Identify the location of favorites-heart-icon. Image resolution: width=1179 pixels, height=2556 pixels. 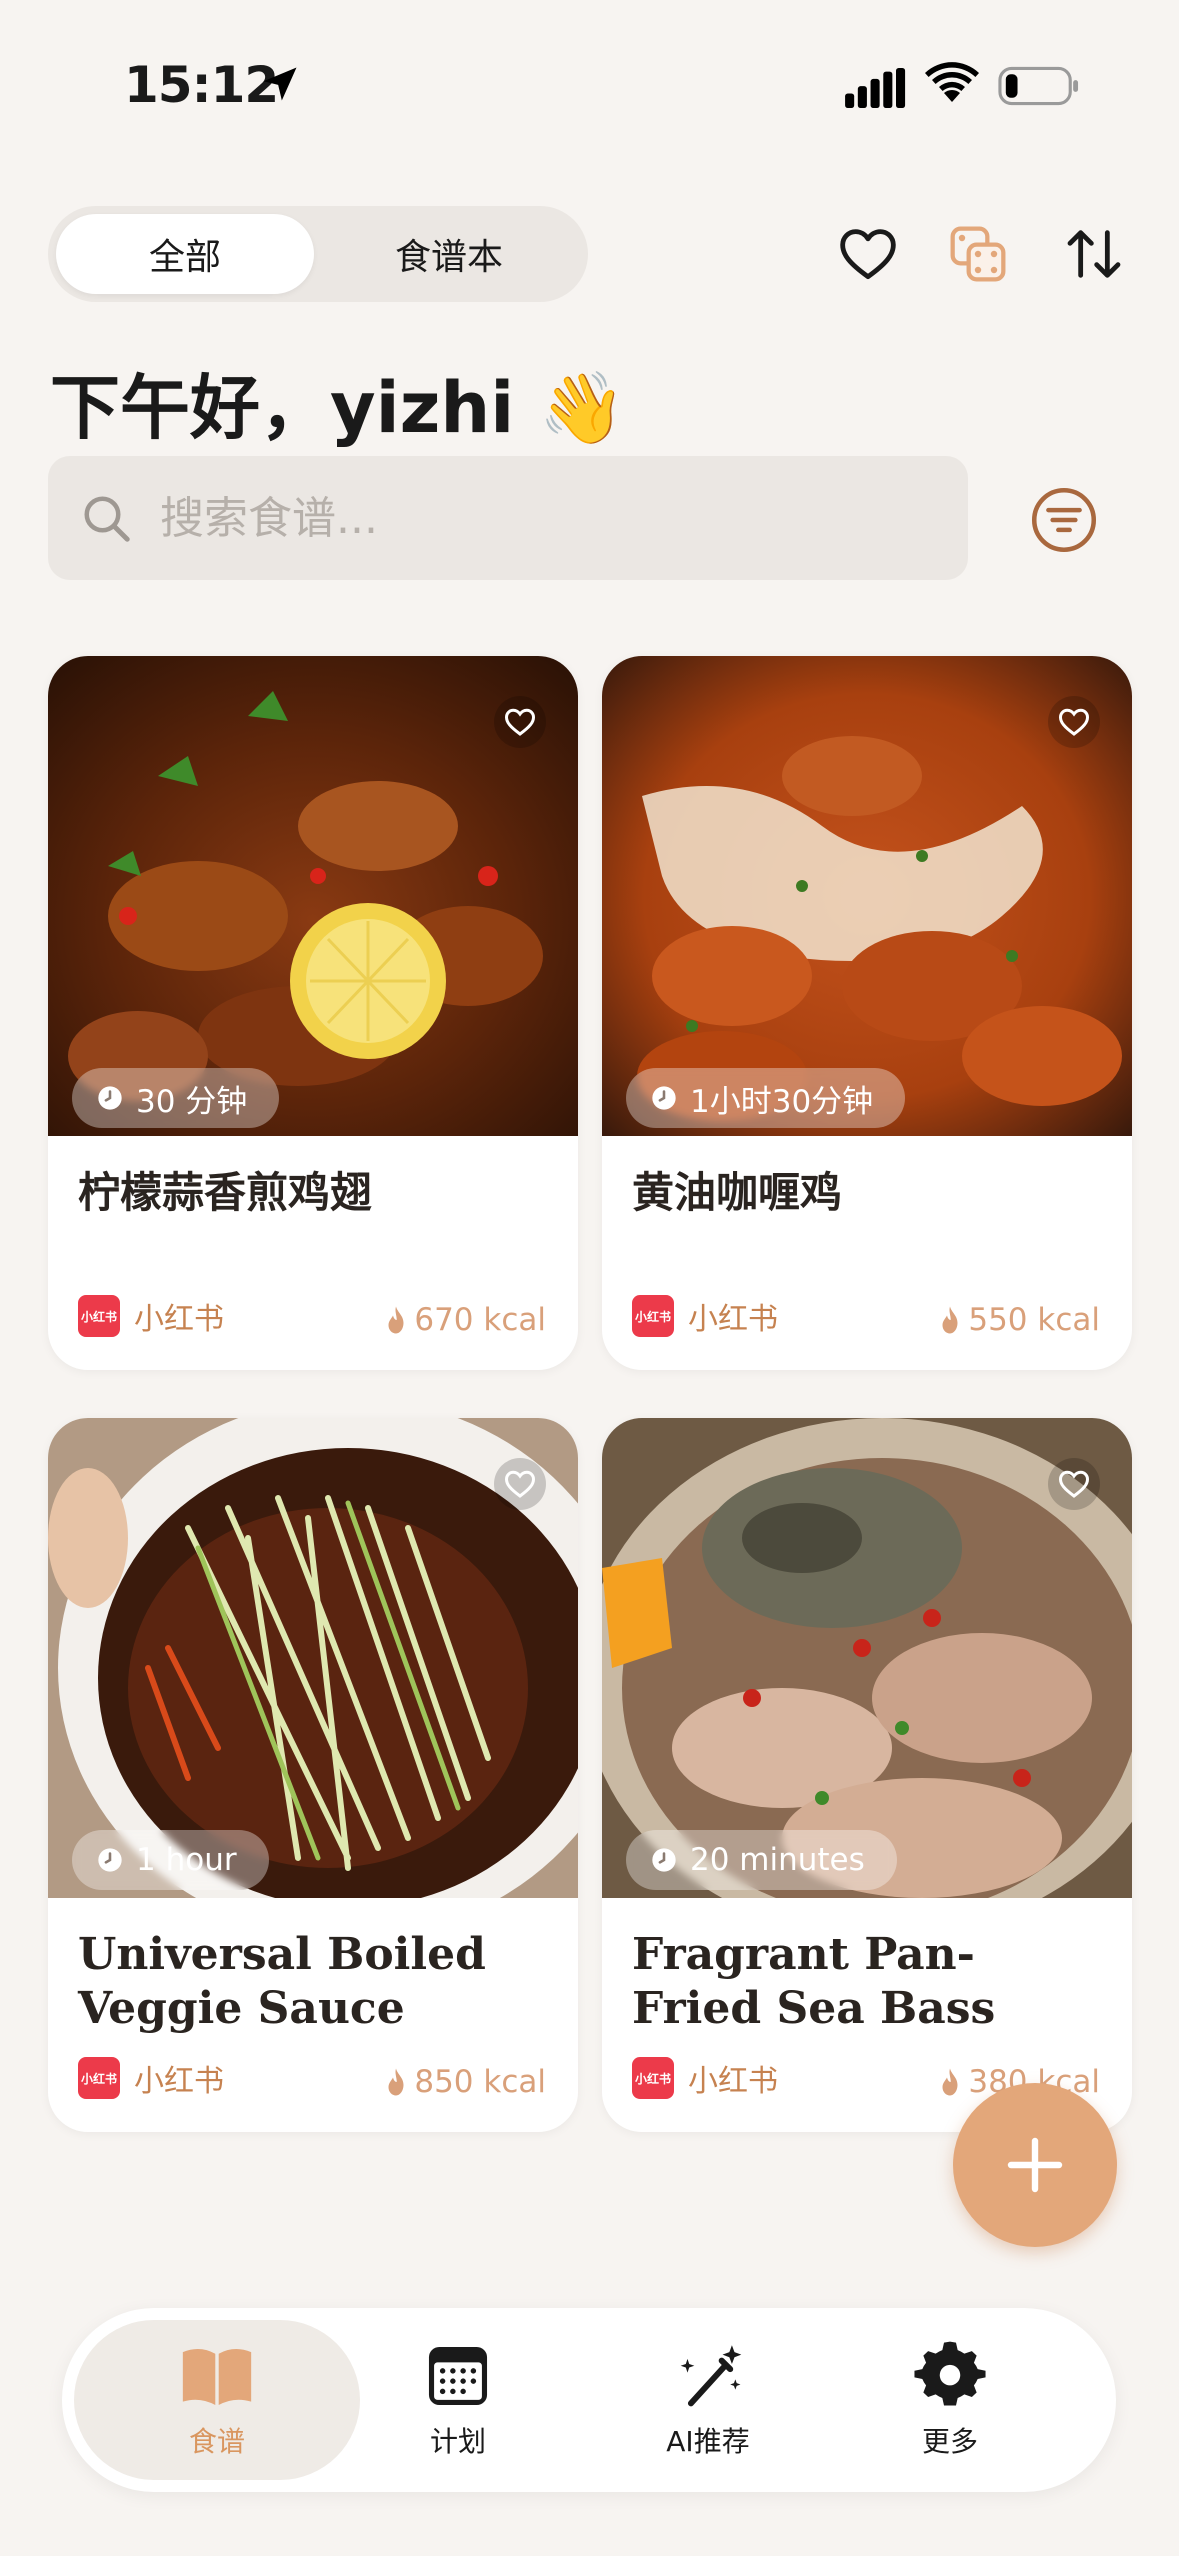
(868, 254).